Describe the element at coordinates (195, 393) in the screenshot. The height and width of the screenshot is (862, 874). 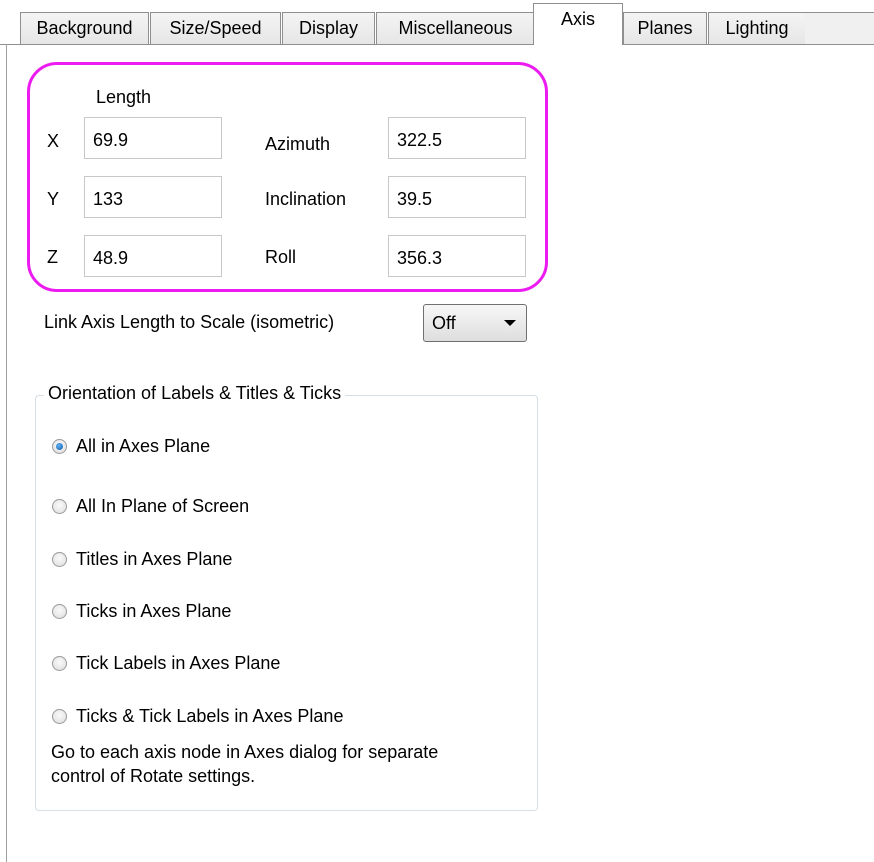
I see `orientation-group-title: Orientation of Labels & Titles & Ticks` at that location.